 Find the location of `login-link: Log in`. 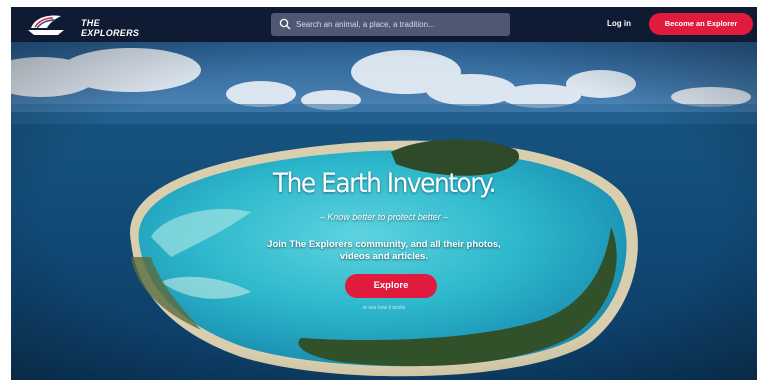

login-link: Log in is located at coordinates (619, 23).